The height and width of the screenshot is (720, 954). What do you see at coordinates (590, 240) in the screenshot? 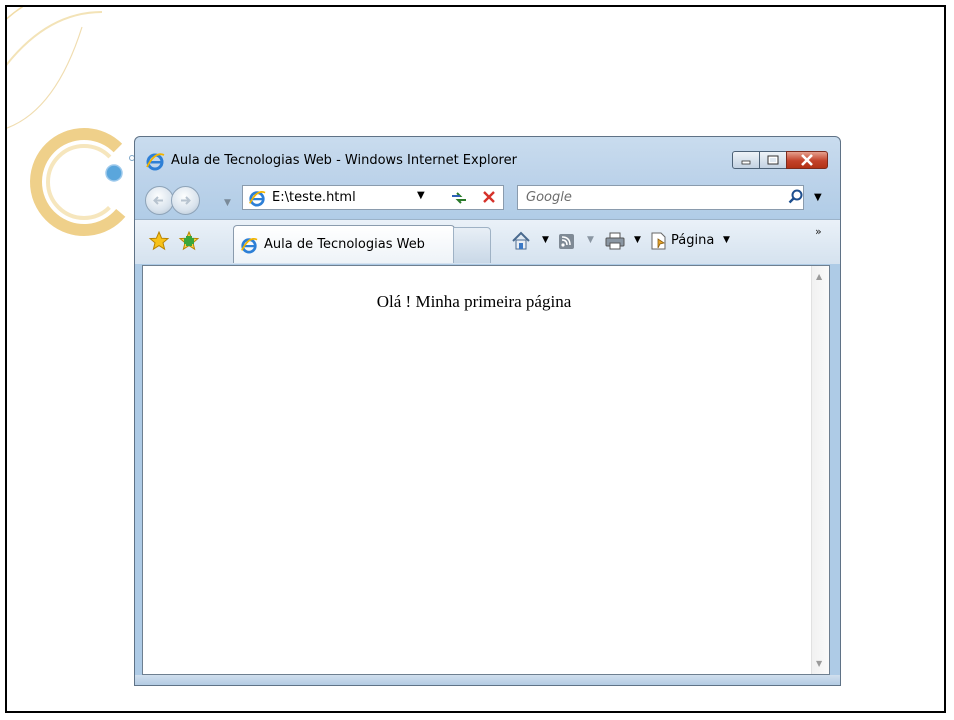
I see `feeds-dropdown: ▼` at bounding box center [590, 240].